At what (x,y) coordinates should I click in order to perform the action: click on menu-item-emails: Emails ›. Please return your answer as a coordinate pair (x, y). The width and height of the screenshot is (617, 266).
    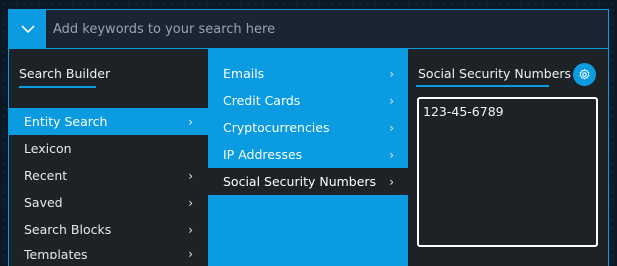
    Looking at the image, I should click on (308, 73).